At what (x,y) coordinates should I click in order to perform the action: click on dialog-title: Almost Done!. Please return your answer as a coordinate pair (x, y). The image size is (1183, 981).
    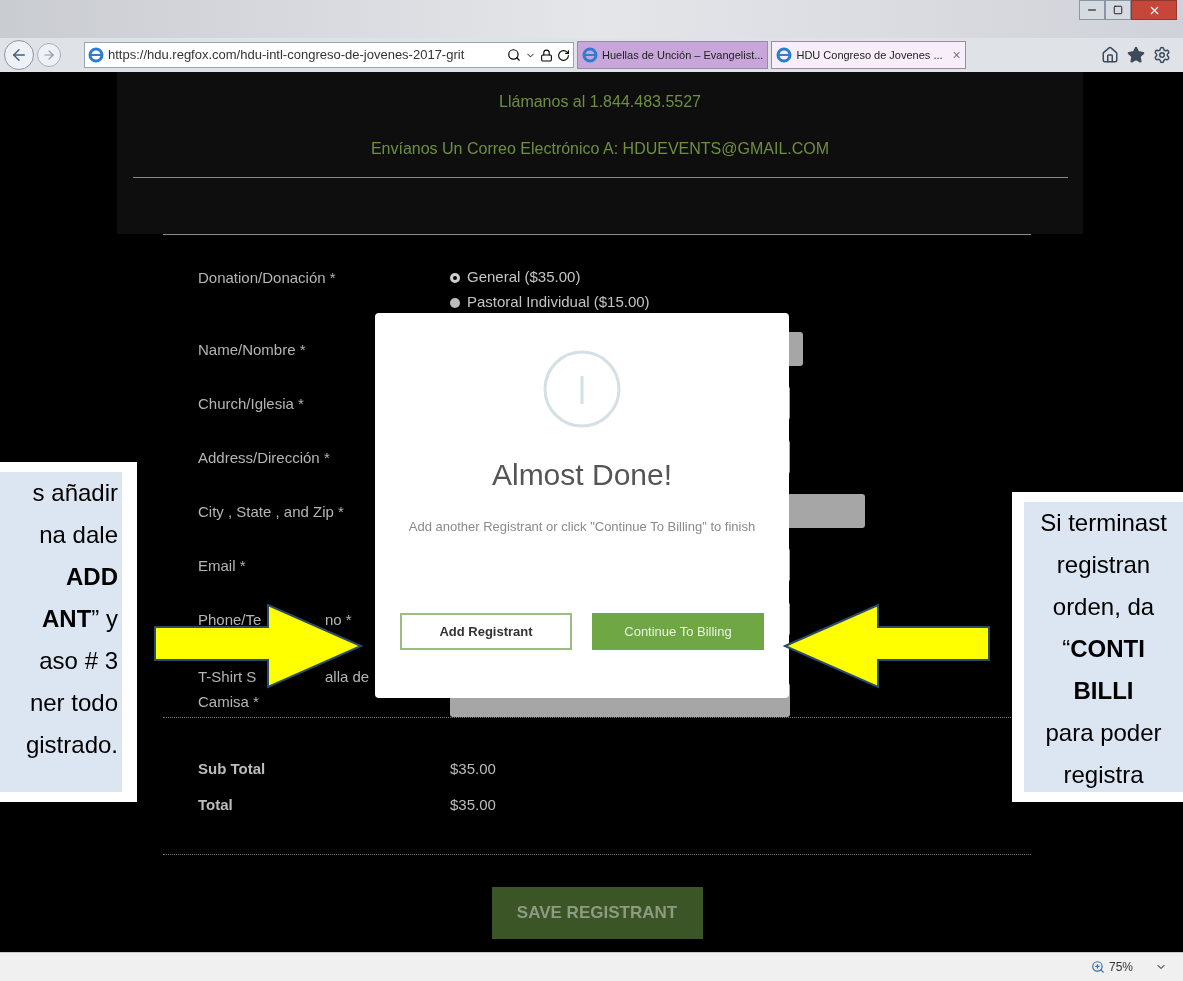
    Looking at the image, I should click on (582, 475).